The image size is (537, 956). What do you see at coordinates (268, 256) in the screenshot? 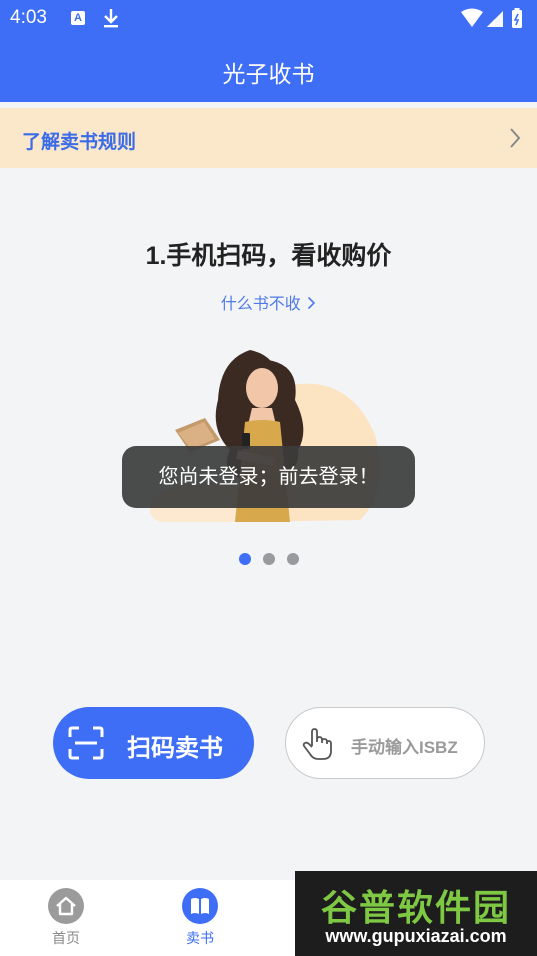
I see `step-title: 1.手机扫码，看收购价` at bounding box center [268, 256].